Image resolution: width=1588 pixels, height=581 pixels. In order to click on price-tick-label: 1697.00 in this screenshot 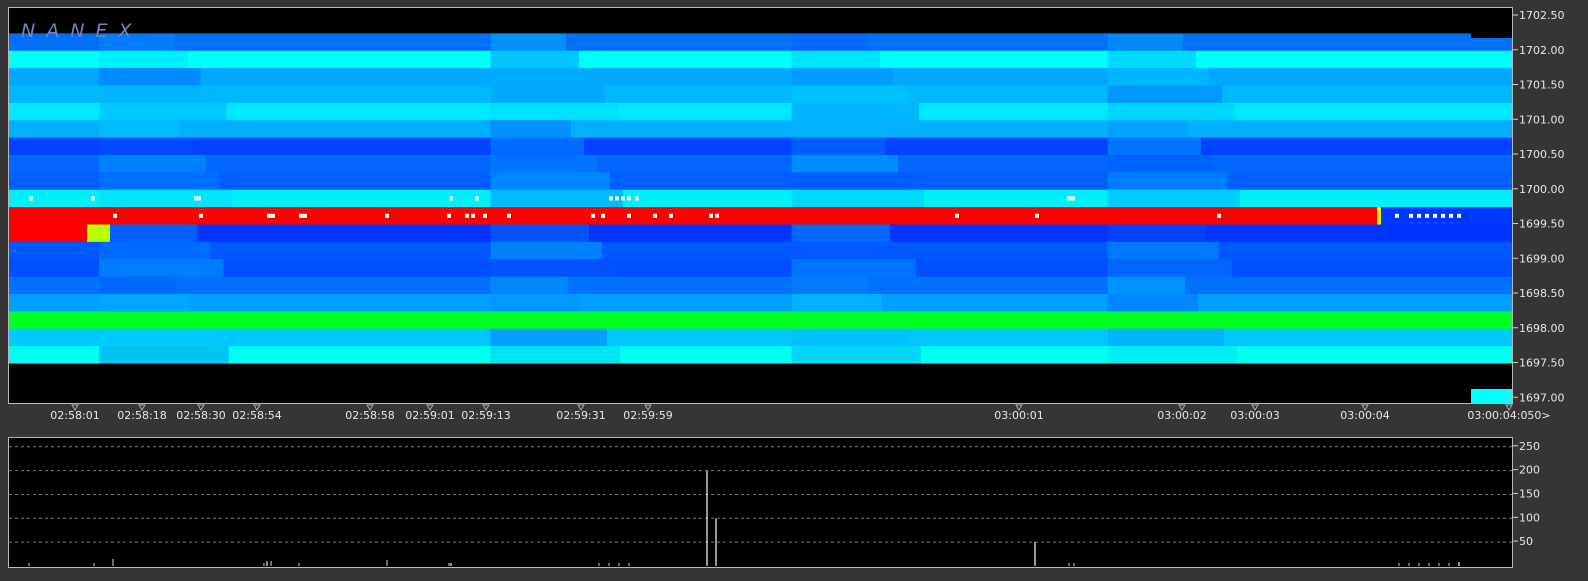, I will do `click(1542, 397)`.